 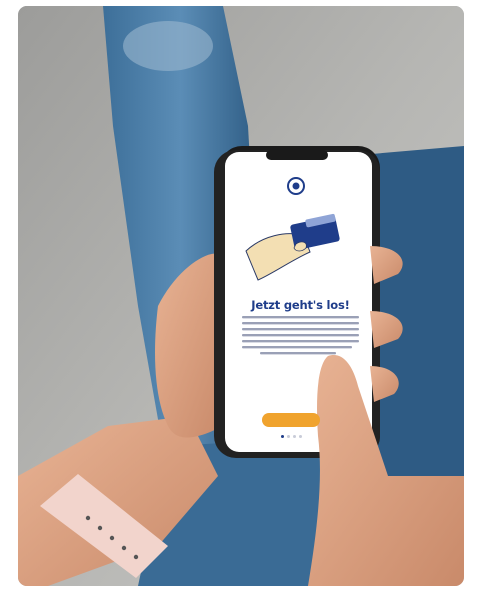 I want to click on screen-title: Jetzt geht's los!, so click(x=300, y=305).